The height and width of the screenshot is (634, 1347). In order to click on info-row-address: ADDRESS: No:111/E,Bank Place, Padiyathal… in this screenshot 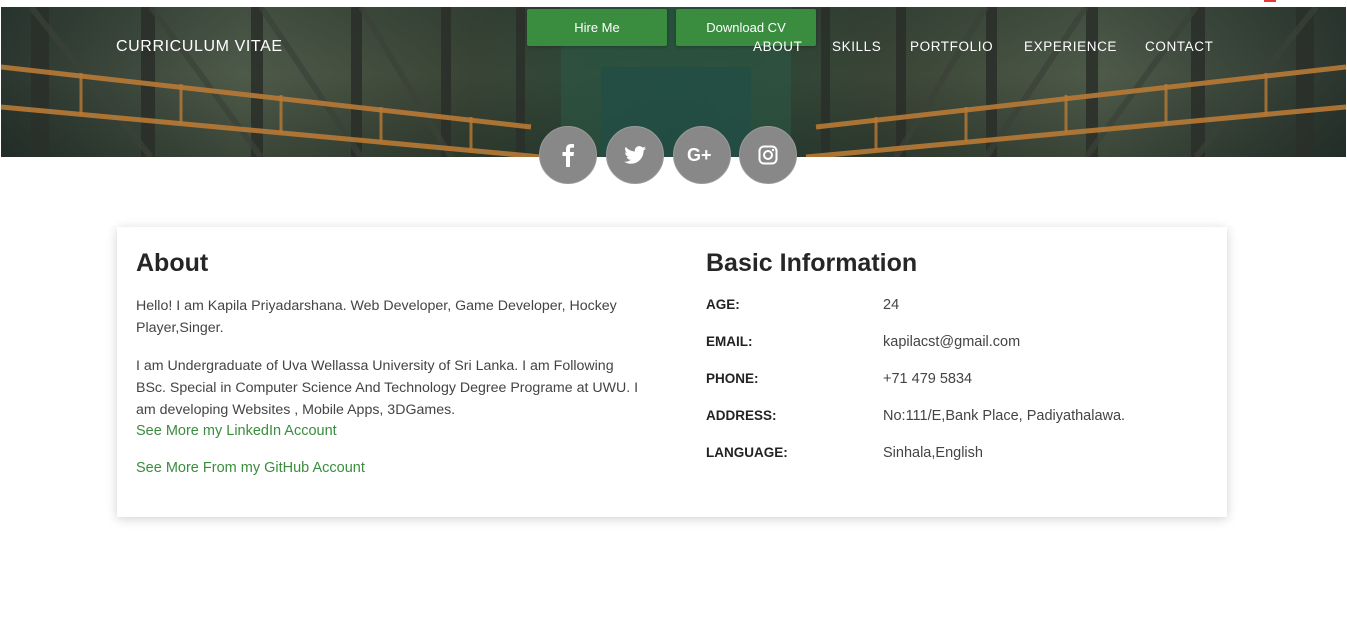, I will do `click(956, 419)`.